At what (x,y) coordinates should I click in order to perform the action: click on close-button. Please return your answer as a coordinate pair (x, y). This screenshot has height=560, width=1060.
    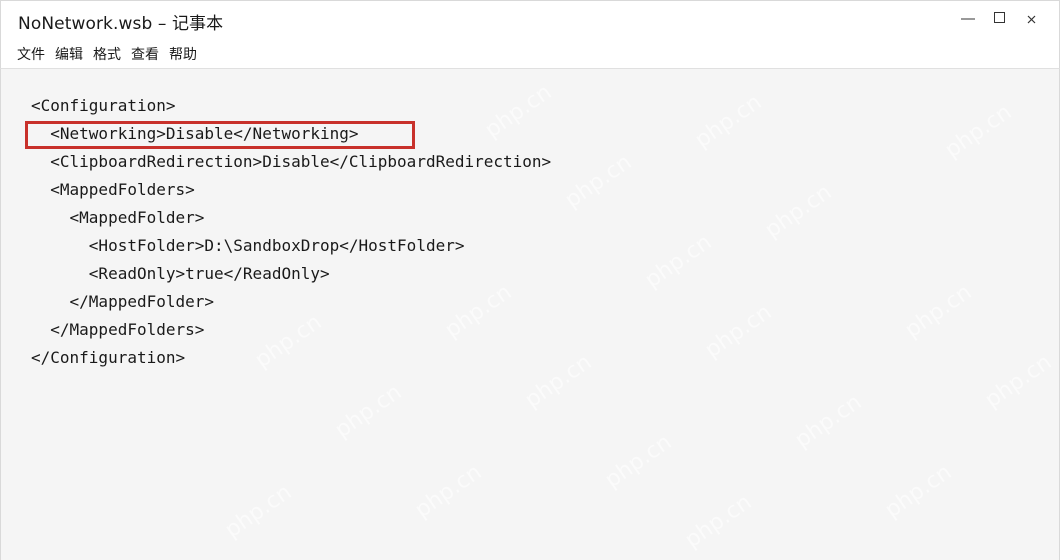
    Looking at the image, I should click on (1032, 18).